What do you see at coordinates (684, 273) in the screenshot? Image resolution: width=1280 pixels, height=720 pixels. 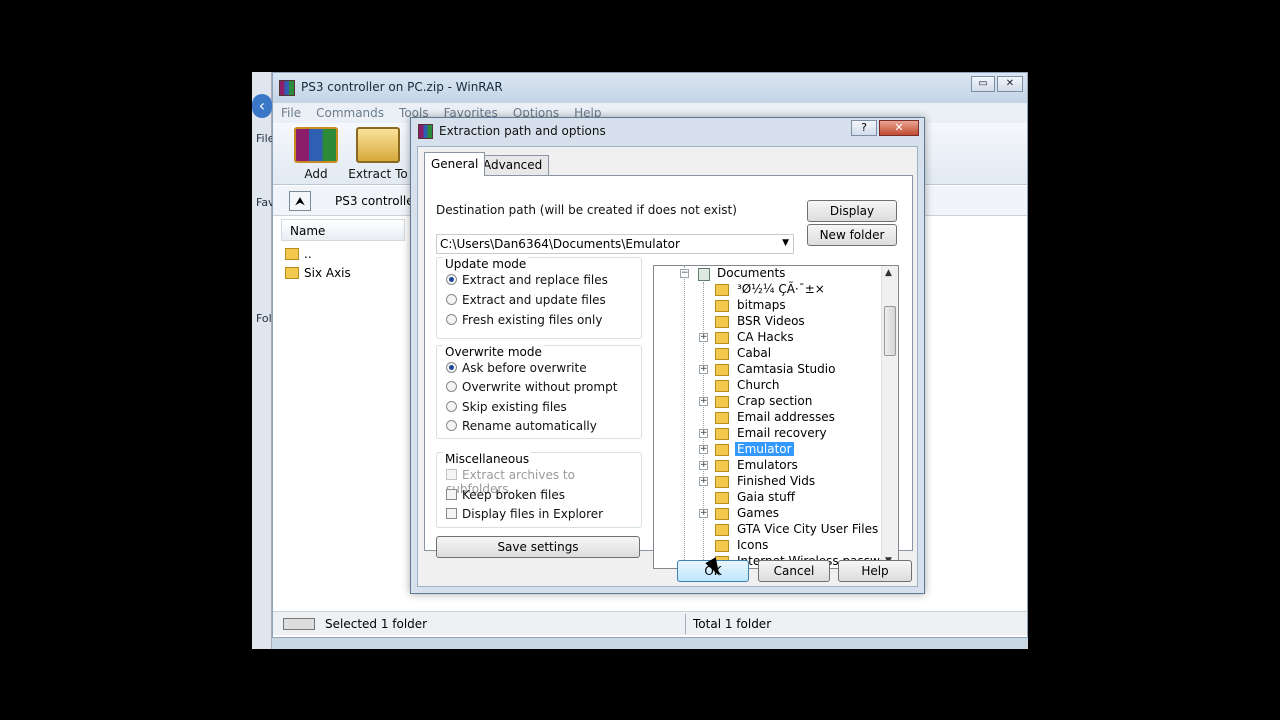 I see `collapse-icon: −` at bounding box center [684, 273].